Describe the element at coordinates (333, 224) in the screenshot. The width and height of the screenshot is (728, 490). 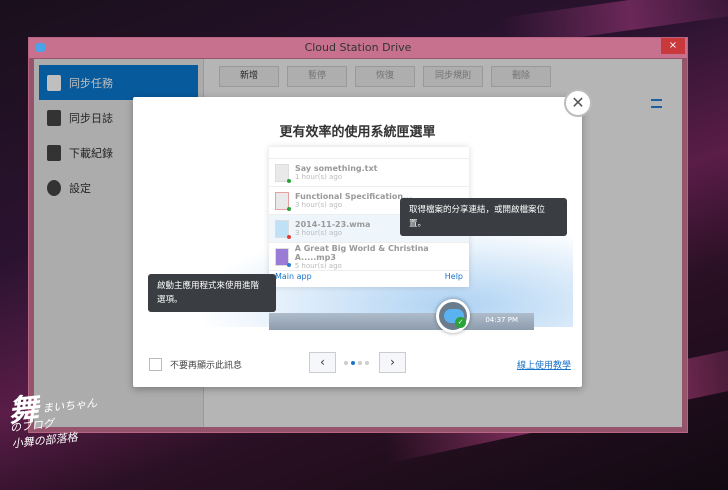
I see `file-name: 2014-11-23.wma` at that location.